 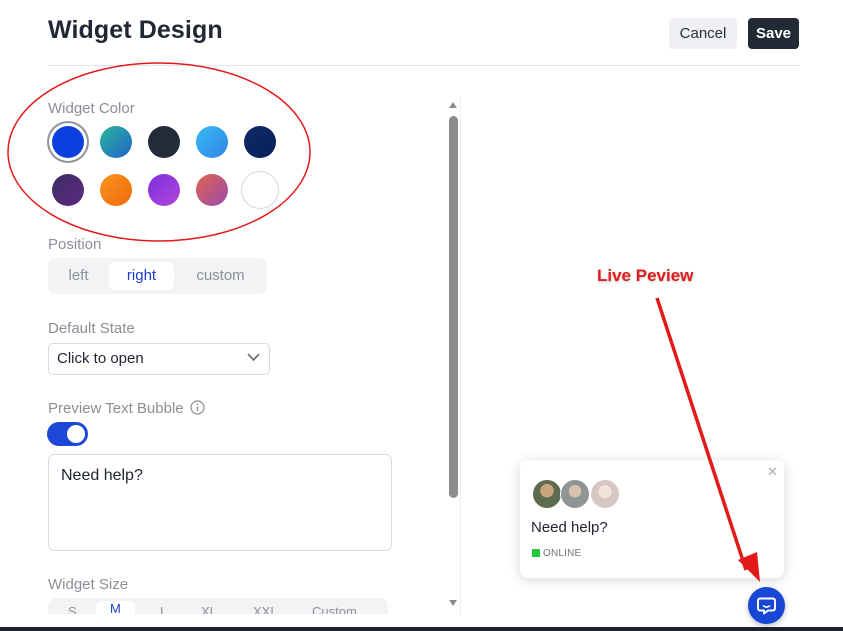 I want to click on bottom-edge-bar, so click(x=421, y=629).